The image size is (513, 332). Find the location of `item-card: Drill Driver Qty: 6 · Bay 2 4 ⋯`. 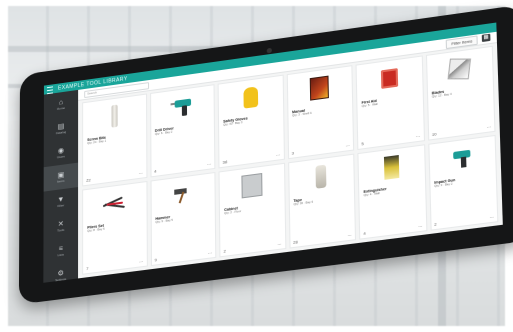

item-card: Drill Driver Qty: 6 · Bay 2 4 ⋯ is located at coordinates (183, 130).